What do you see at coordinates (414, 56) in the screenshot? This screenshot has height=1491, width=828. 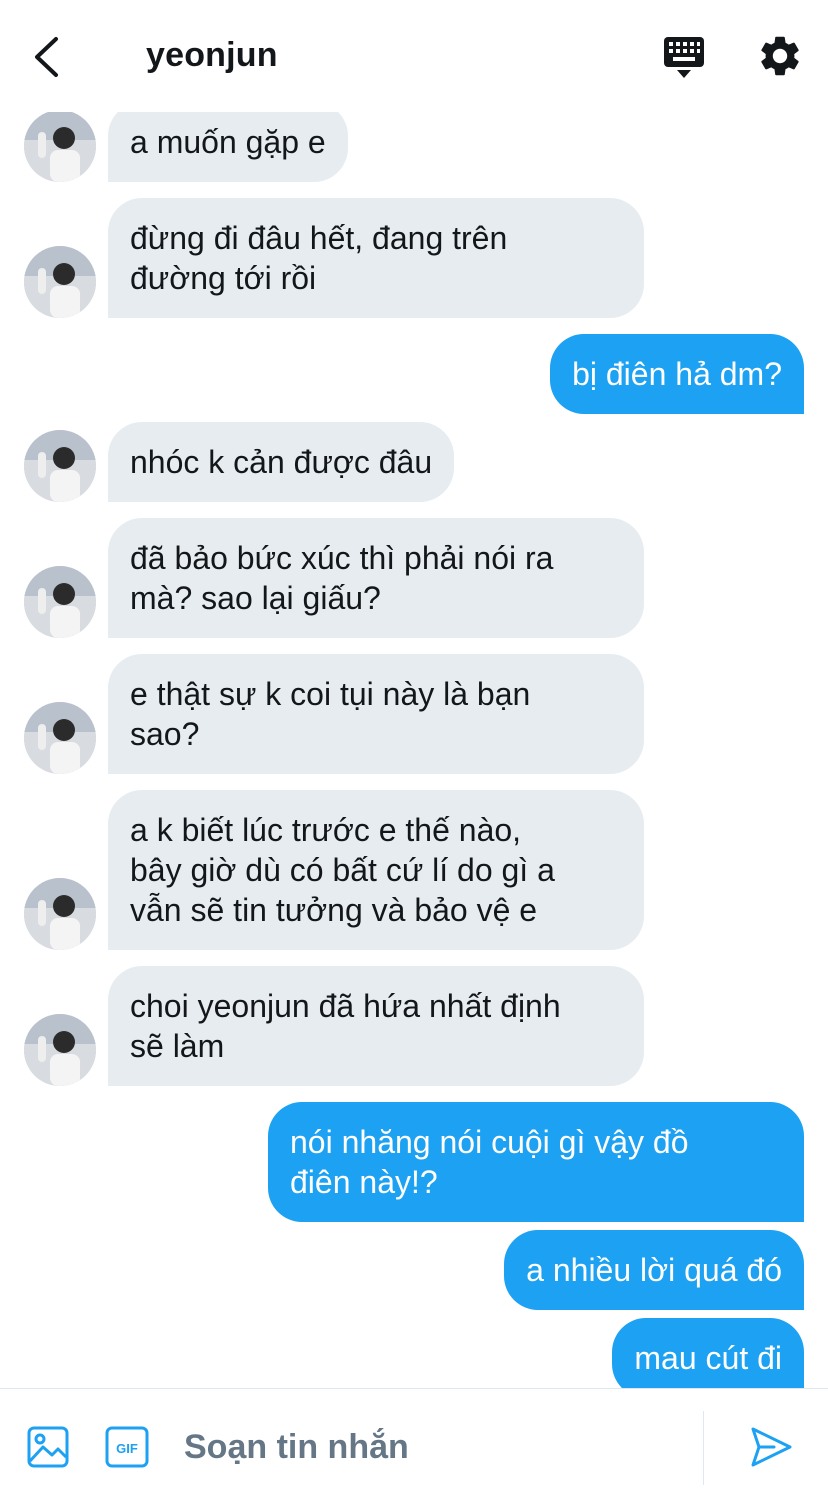 I see `conversation-header: yeonjun` at bounding box center [414, 56].